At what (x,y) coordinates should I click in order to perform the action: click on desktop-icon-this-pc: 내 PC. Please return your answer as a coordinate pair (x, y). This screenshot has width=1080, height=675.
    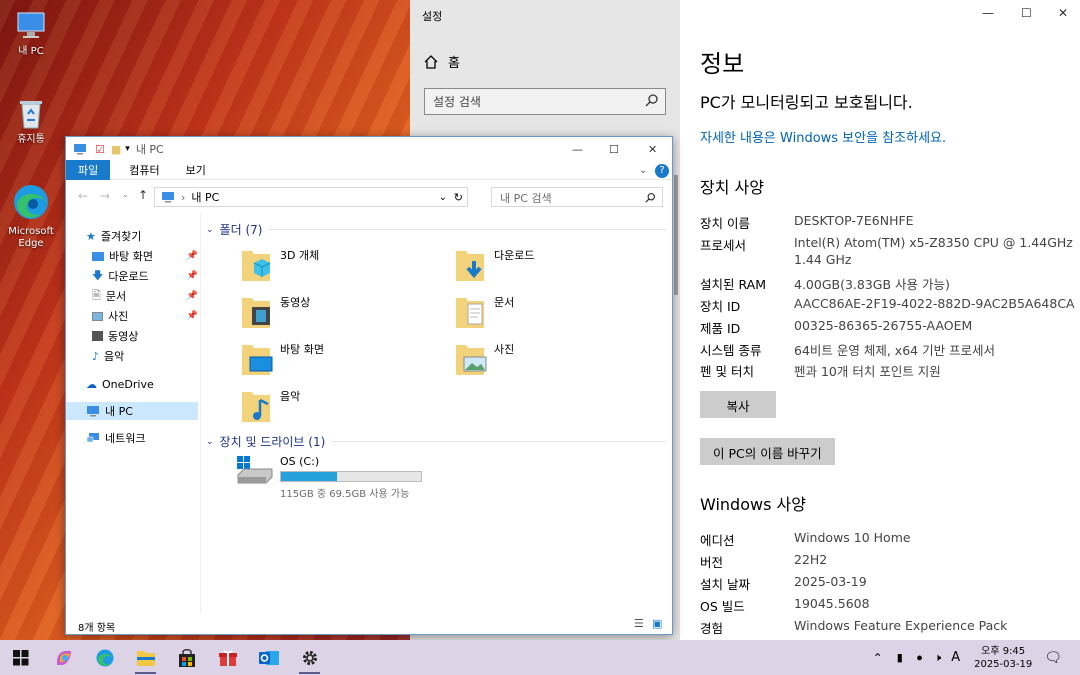
    Looking at the image, I should click on (31, 33).